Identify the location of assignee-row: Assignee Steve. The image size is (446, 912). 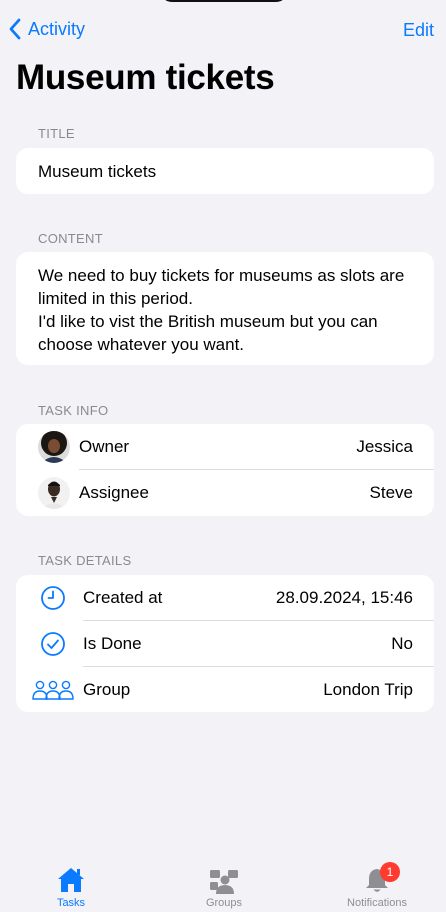
(225, 493).